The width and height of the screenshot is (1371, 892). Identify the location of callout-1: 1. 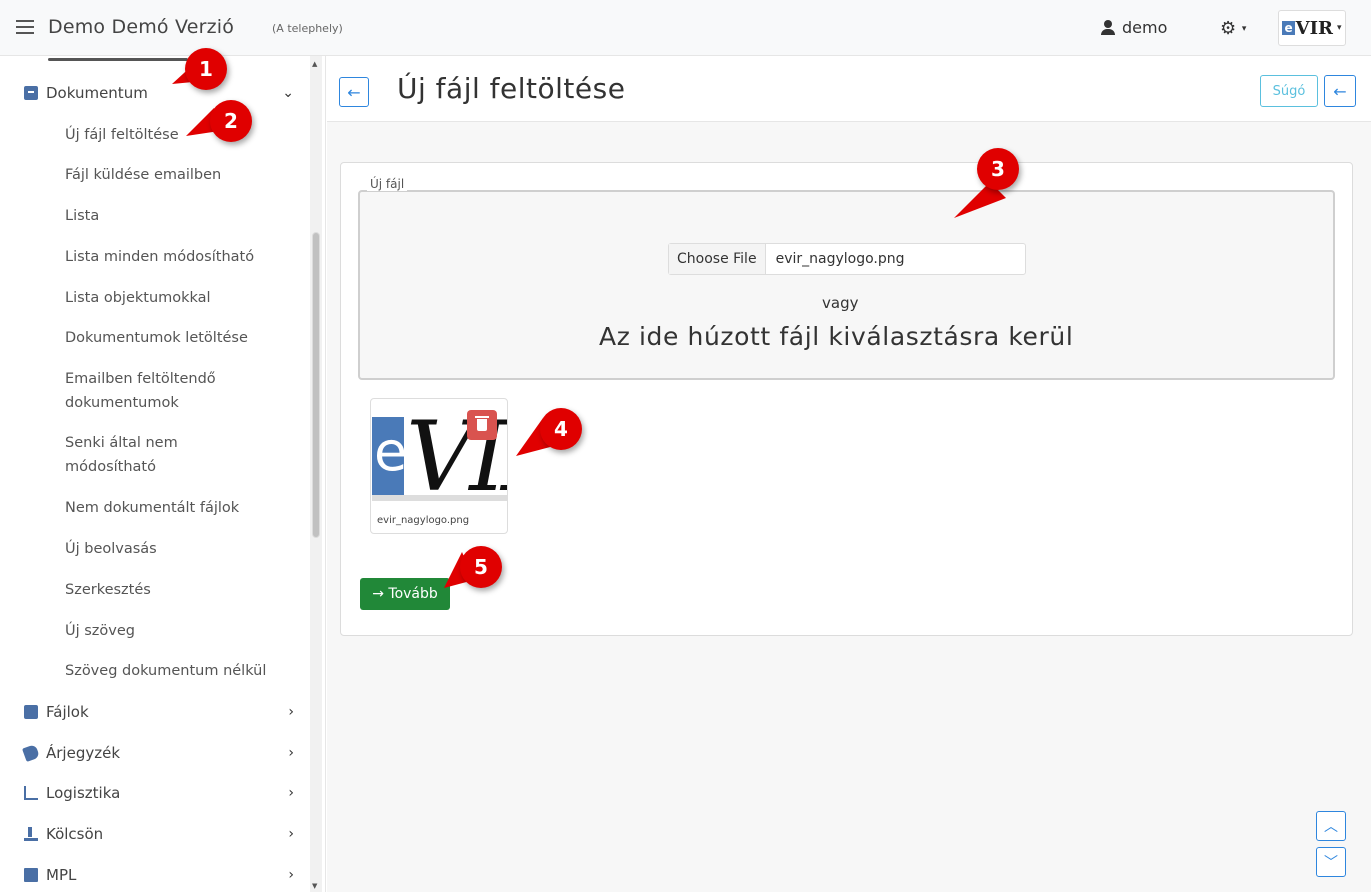
(206, 69).